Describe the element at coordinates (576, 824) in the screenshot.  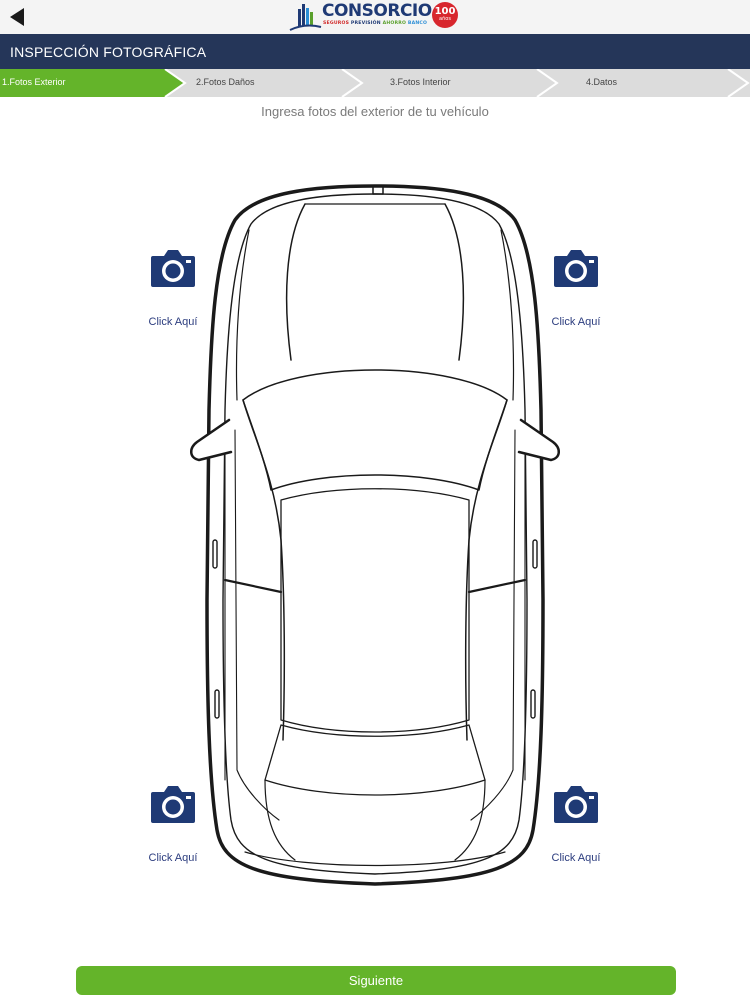
I see `camera-button-rear-right: Click Aquí` at that location.